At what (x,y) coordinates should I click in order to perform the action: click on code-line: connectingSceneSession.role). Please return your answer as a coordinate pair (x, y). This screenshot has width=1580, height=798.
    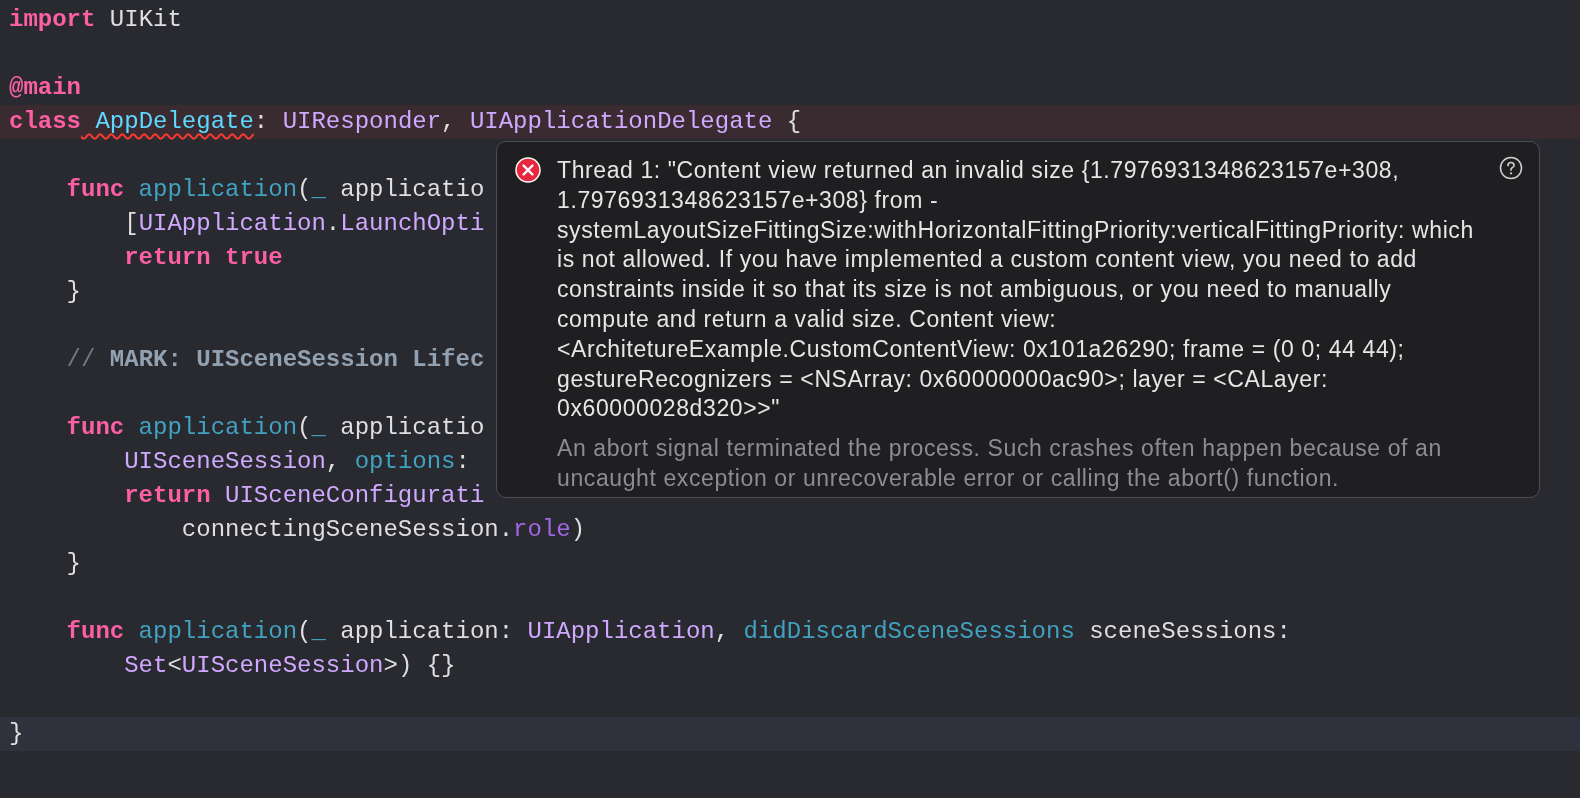
    Looking at the image, I should click on (383, 529).